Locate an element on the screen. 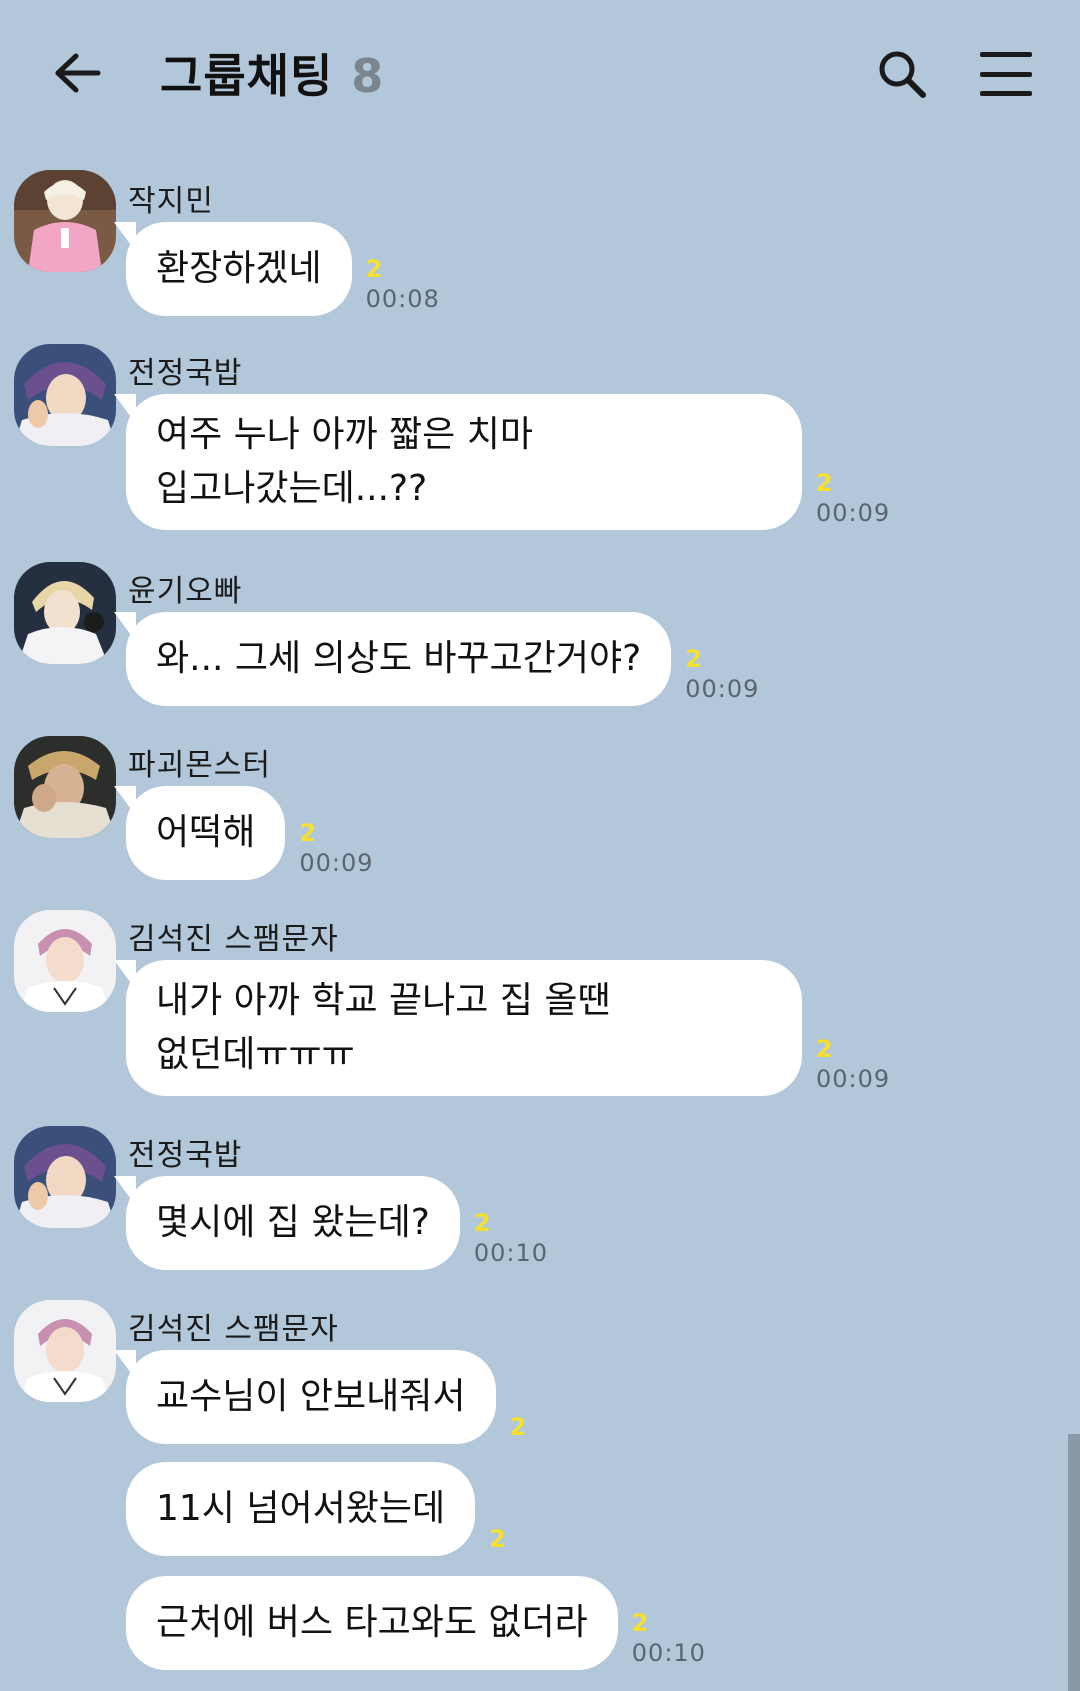 The width and height of the screenshot is (1080, 1691). member-count: 8 is located at coordinates (367, 76).